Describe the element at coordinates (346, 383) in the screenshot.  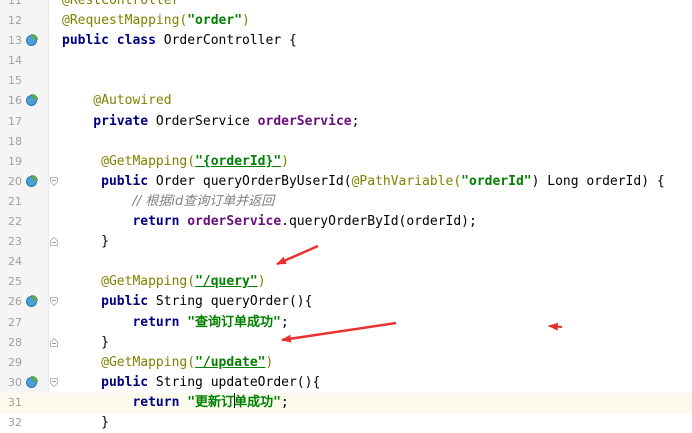
I see `code-line: 30 public String updateOrder(){` at that location.